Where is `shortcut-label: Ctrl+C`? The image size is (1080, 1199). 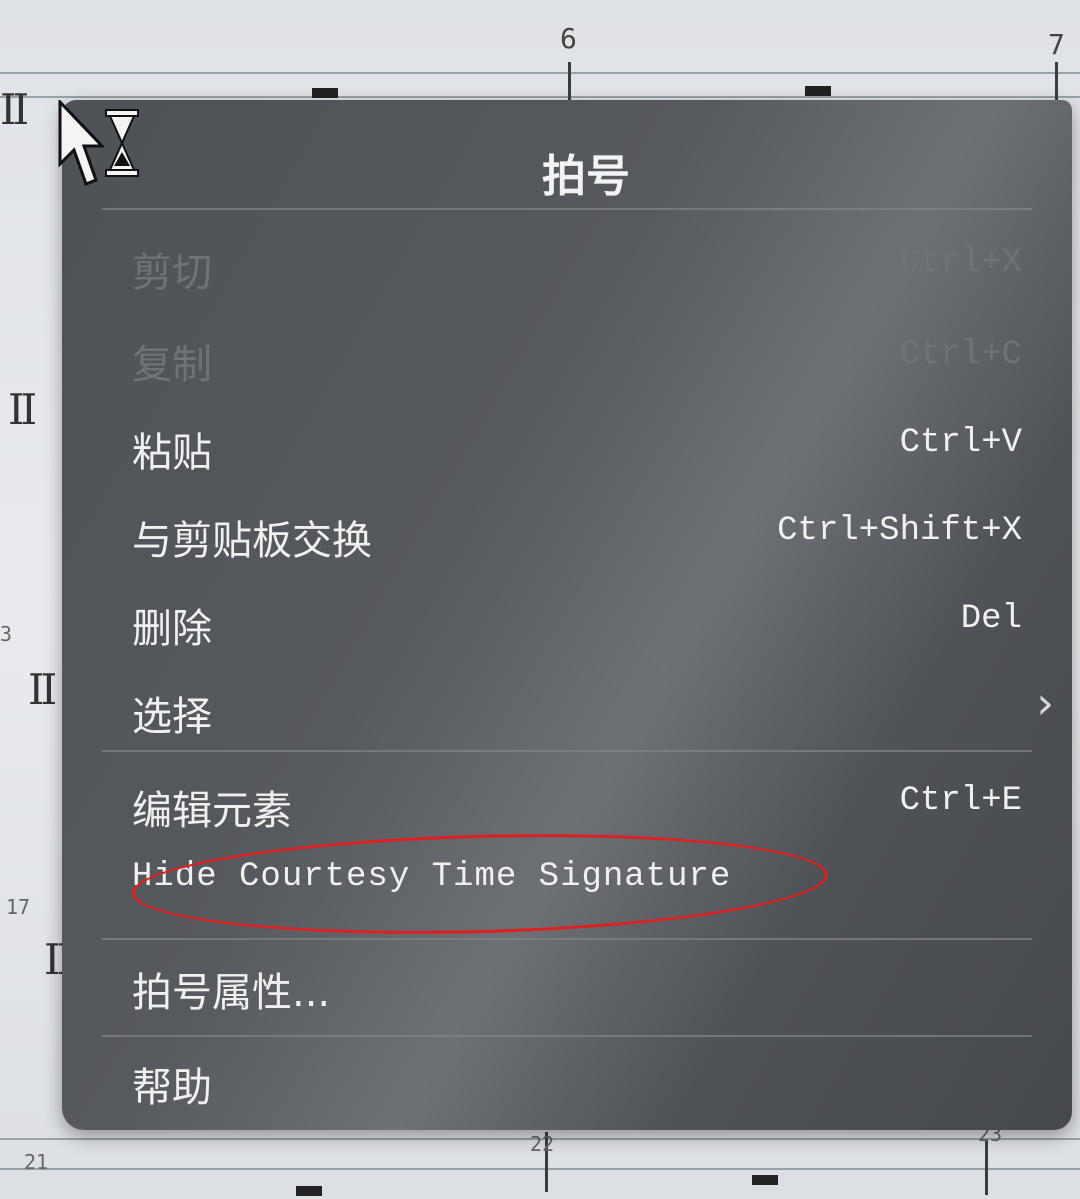
shortcut-label: Ctrl+C is located at coordinates (960, 355).